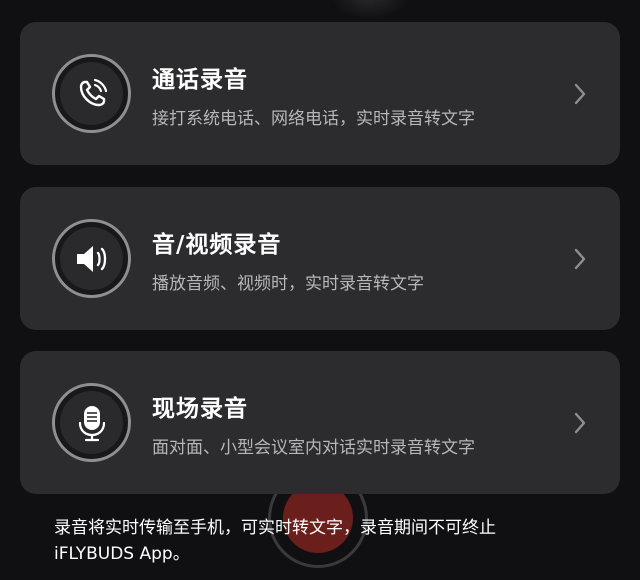 The height and width of the screenshot is (580, 640). What do you see at coordinates (122, 554) in the screenshot?
I see `recording-notice-line-2: iFLYBUDS App。` at bounding box center [122, 554].